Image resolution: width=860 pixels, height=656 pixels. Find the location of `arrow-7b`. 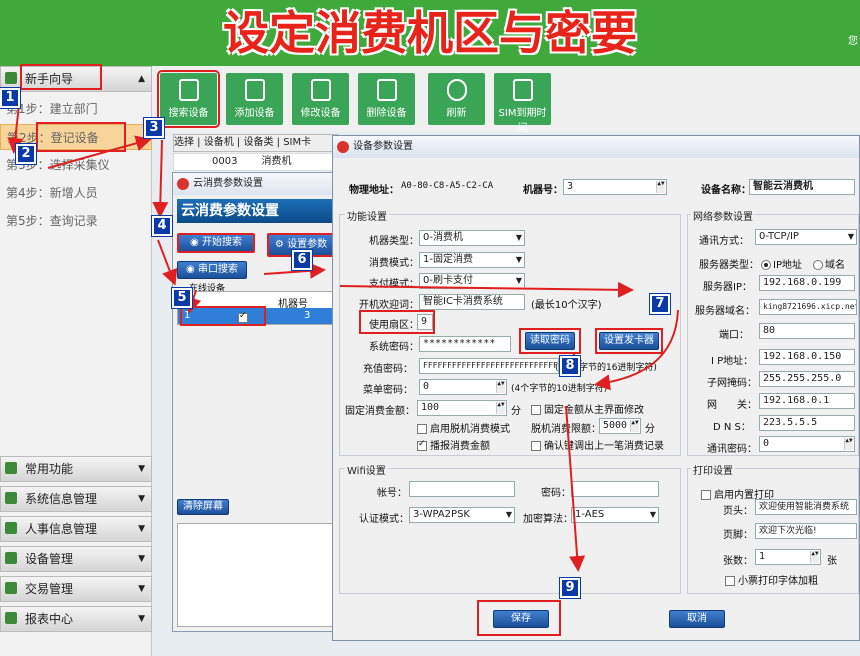

arrow-7b is located at coordinates (636, 350).